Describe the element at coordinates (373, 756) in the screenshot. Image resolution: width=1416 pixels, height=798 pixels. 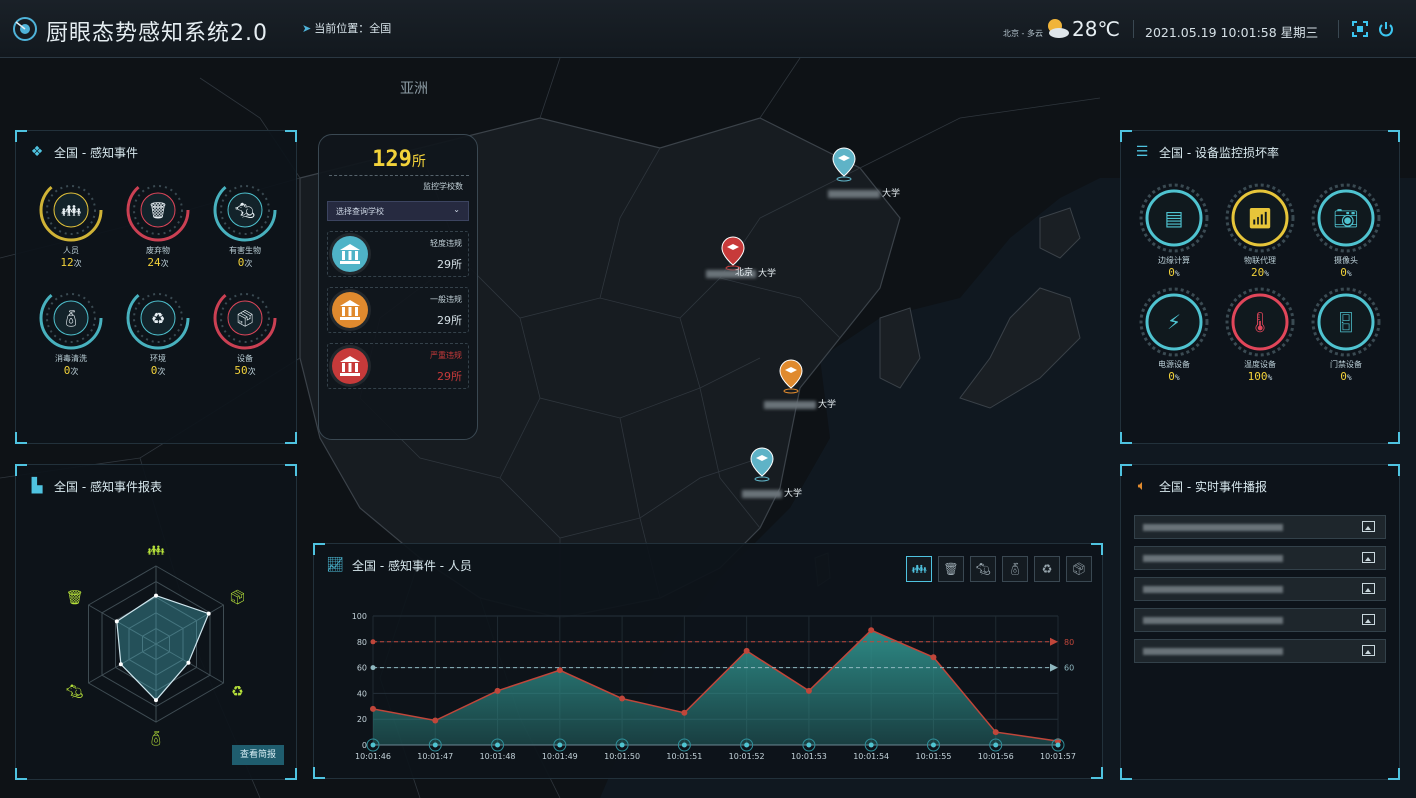
I see `x-tick-label: 10:01:46` at that location.